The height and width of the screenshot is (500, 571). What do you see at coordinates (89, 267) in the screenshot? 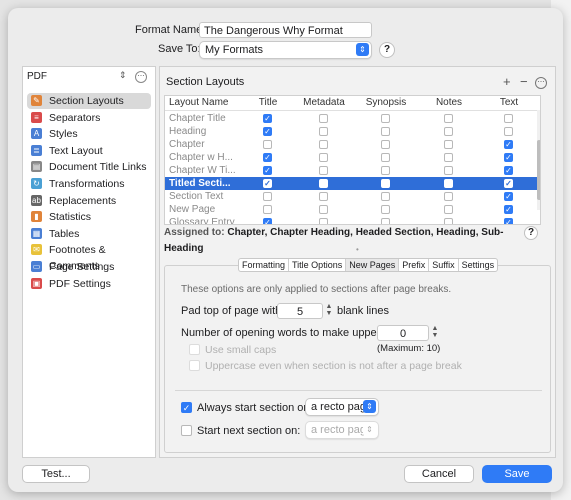
I see `sidebar-item: ▭ Page Settings` at bounding box center [89, 267].